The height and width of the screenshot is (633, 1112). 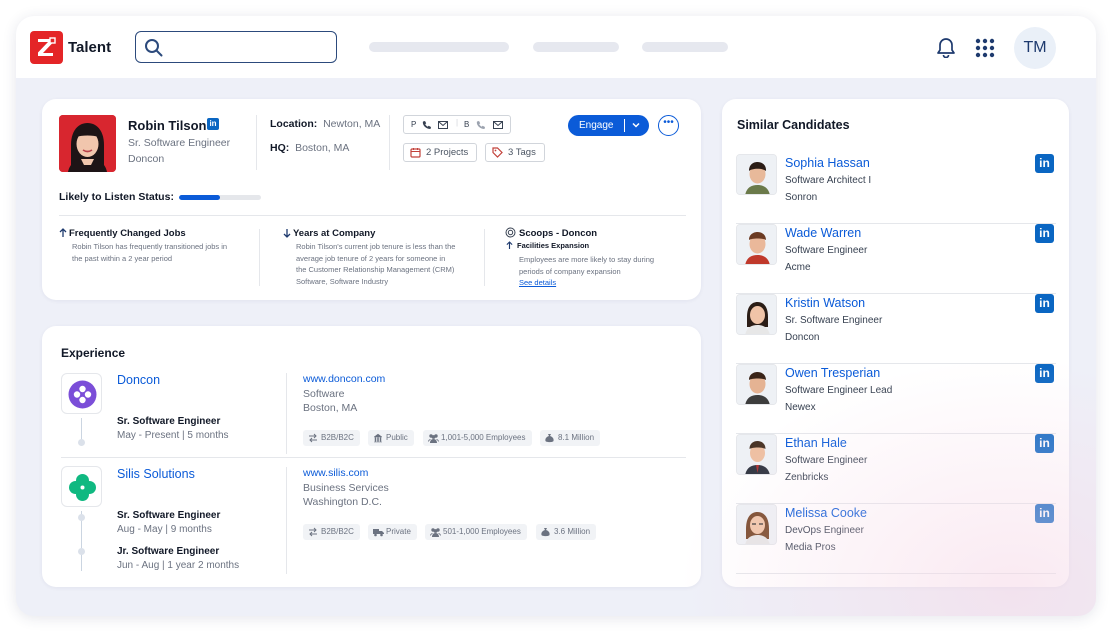 What do you see at coordinates (553, 245) in the screenshot?
I see `insight-subtitle: Facilities Expansion` at bounding box center [553, 245].